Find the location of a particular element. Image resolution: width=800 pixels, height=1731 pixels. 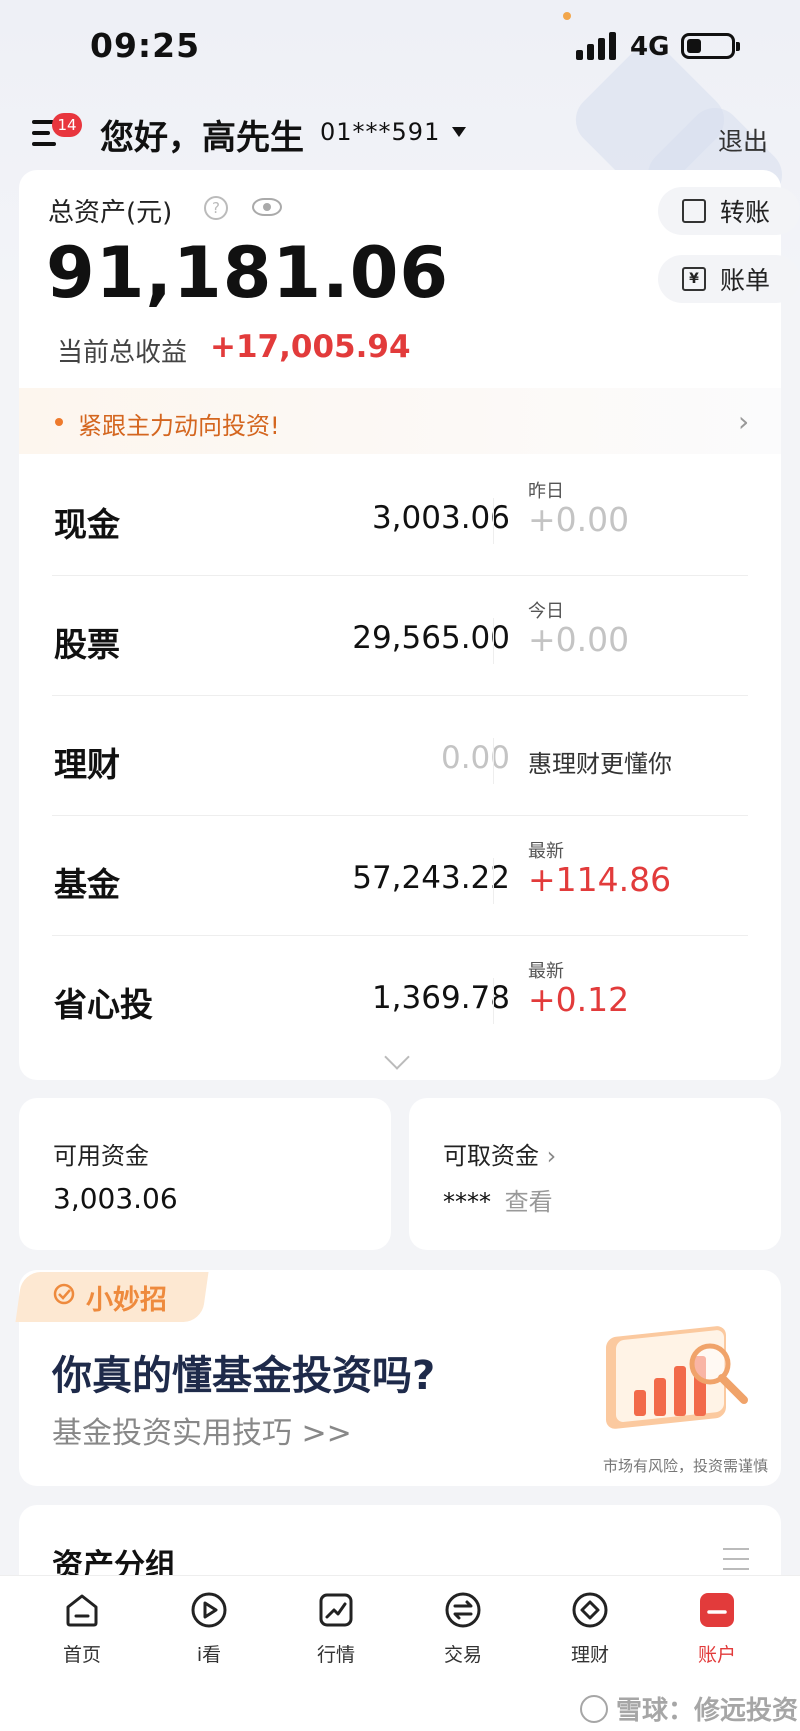

asset-row-stocks: 股票 29,565.00 今日 +0.00 is located at coordinates (400, 636).